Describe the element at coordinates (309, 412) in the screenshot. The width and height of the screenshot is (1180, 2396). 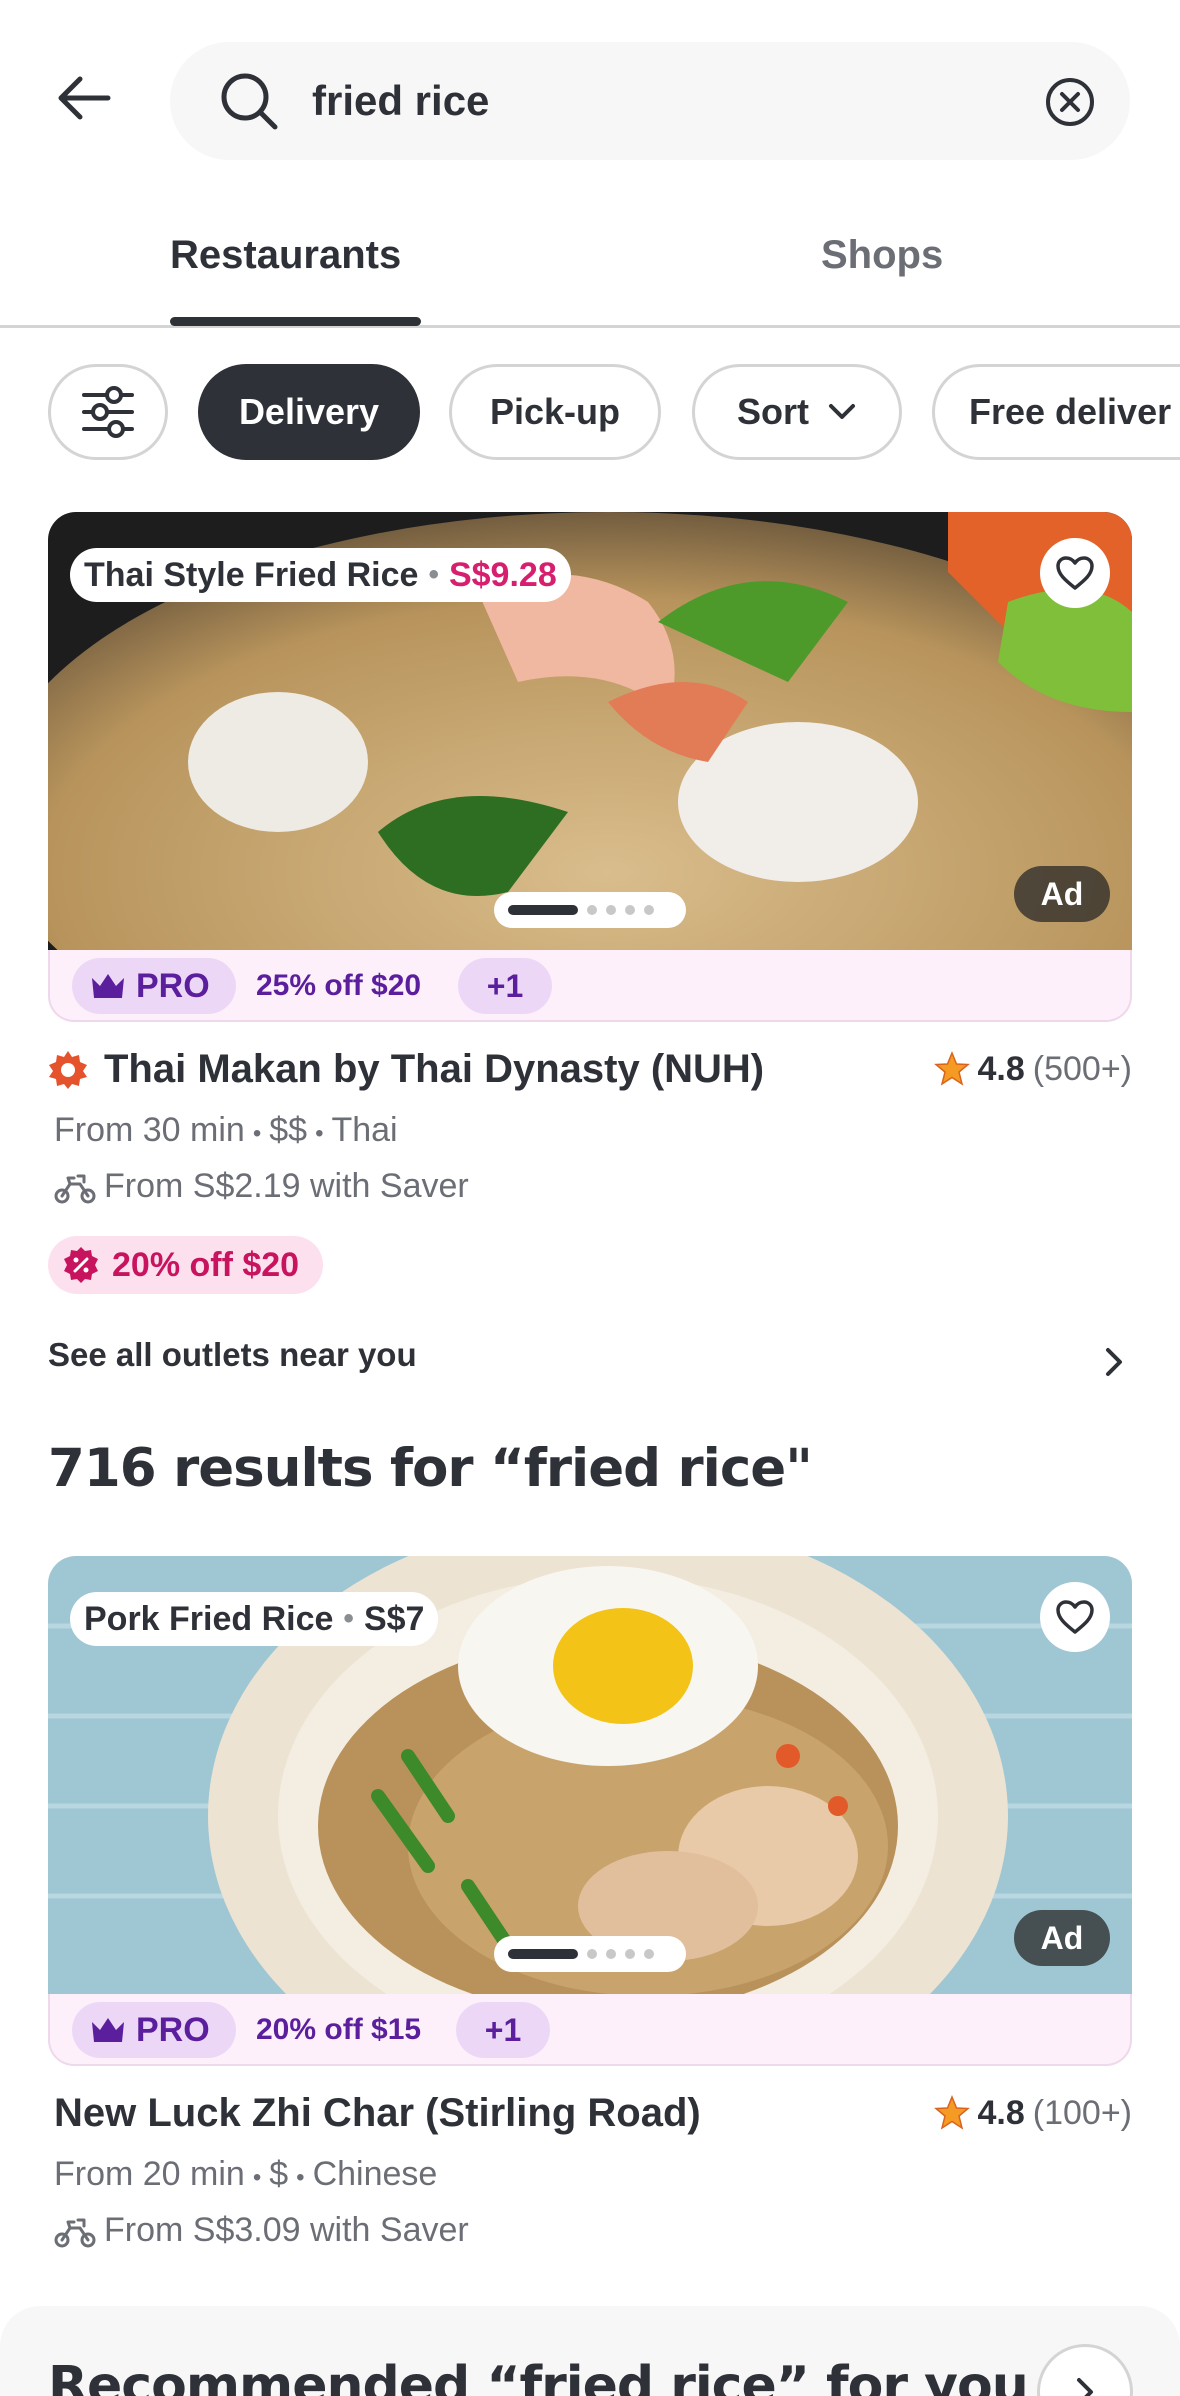
I see `delivery-chip: Delivery` at that location.